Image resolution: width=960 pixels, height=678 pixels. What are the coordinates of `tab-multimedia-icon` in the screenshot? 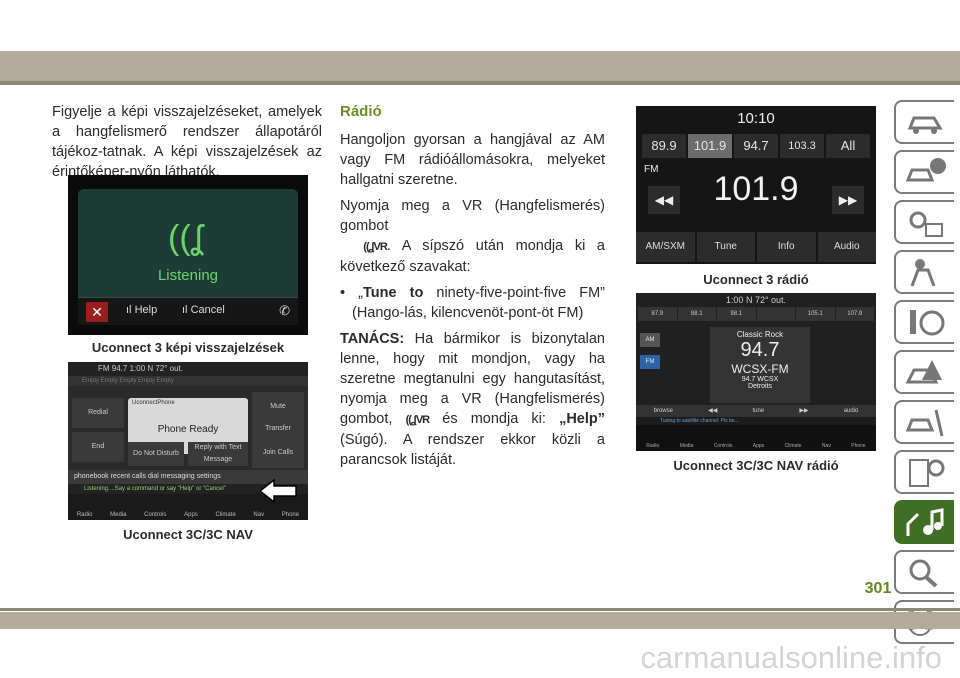 It's located at (924, 522).